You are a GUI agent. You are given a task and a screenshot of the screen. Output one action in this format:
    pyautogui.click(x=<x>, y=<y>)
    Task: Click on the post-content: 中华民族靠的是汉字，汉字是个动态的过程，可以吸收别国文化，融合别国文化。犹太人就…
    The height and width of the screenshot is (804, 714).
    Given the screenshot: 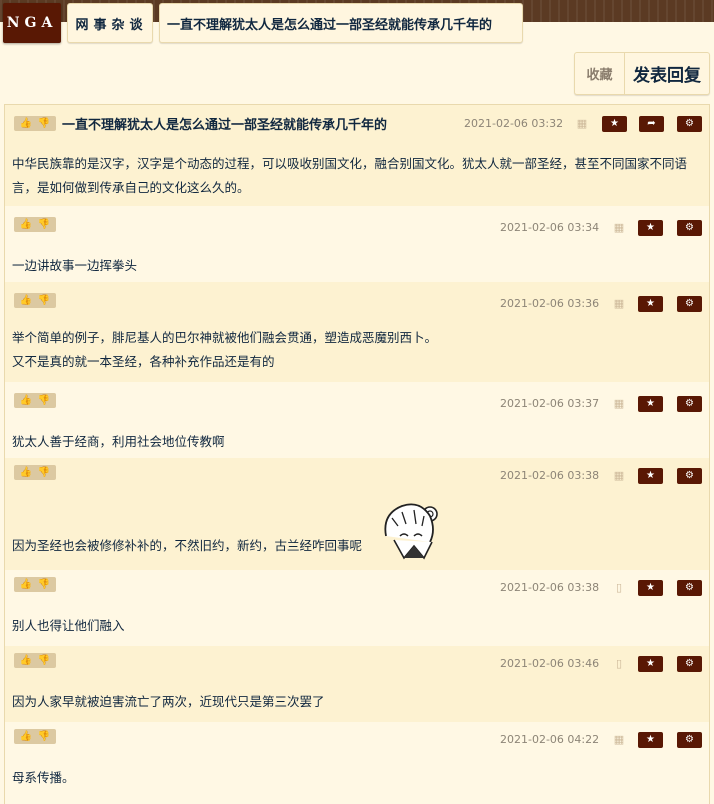 What is the action you would take?
    pyautogui.click(x=350, y=175)
    